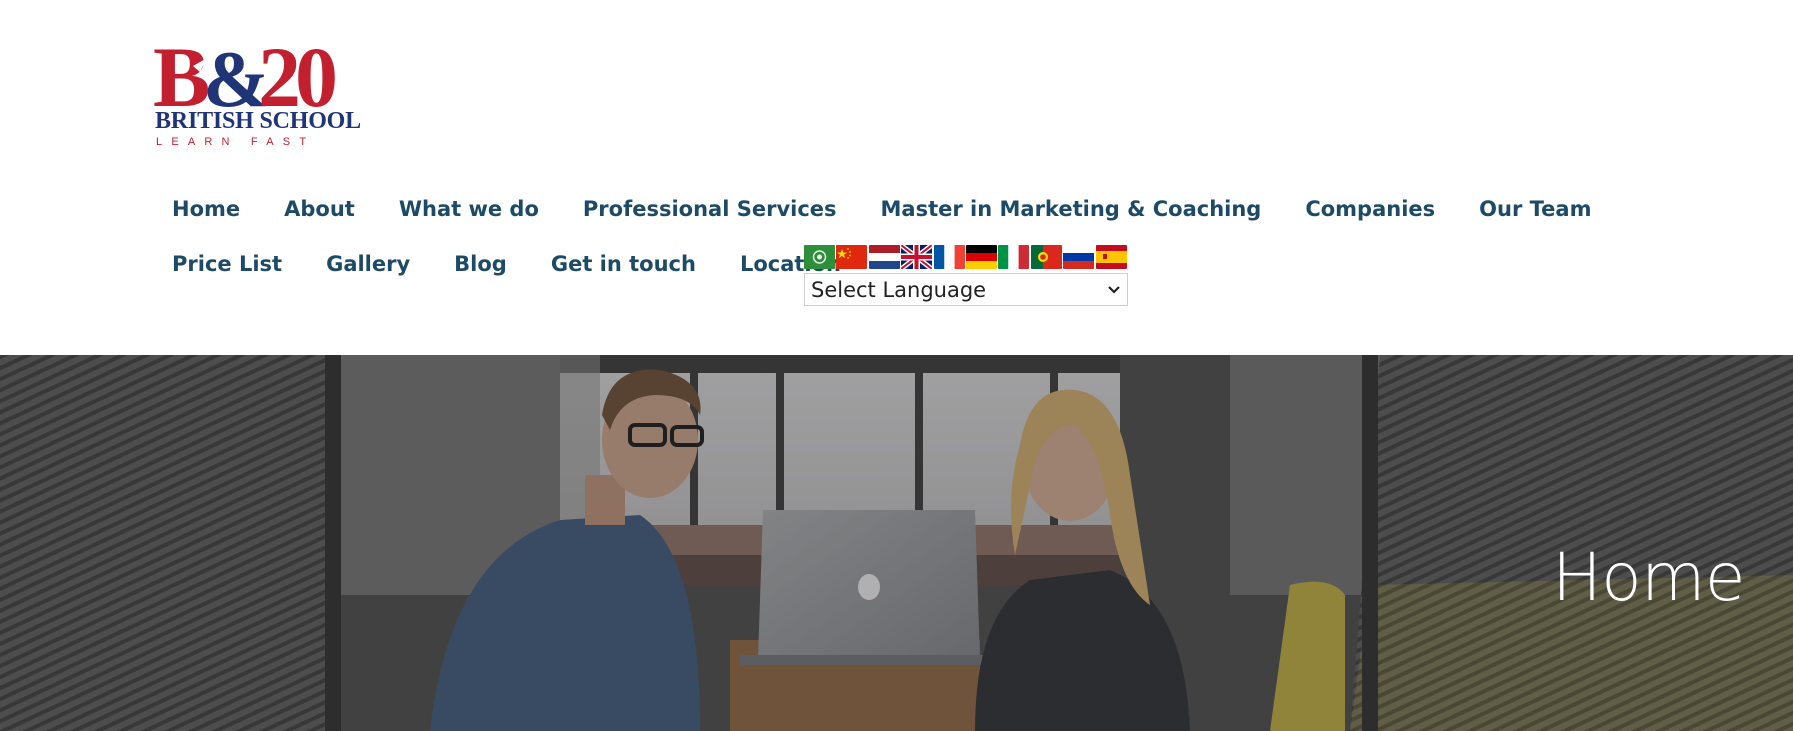 This screenshot has width=1793, height=731. What do you see at coordinates (1079, 257) in the screenshot?
I see `russian-flag-icon` at bounding box center [1079, 257].